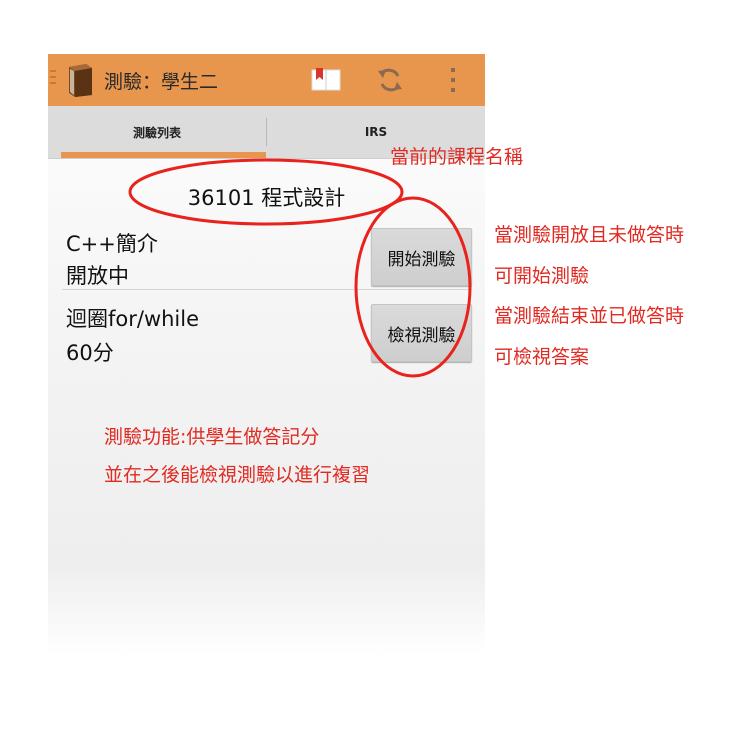 The image size is (756, 756). What do you see at coordinates (589, 316) in the screenshot?
I see `review-note-line-1: 當測驗結束並已做答時` at bounding box center [589, 316].